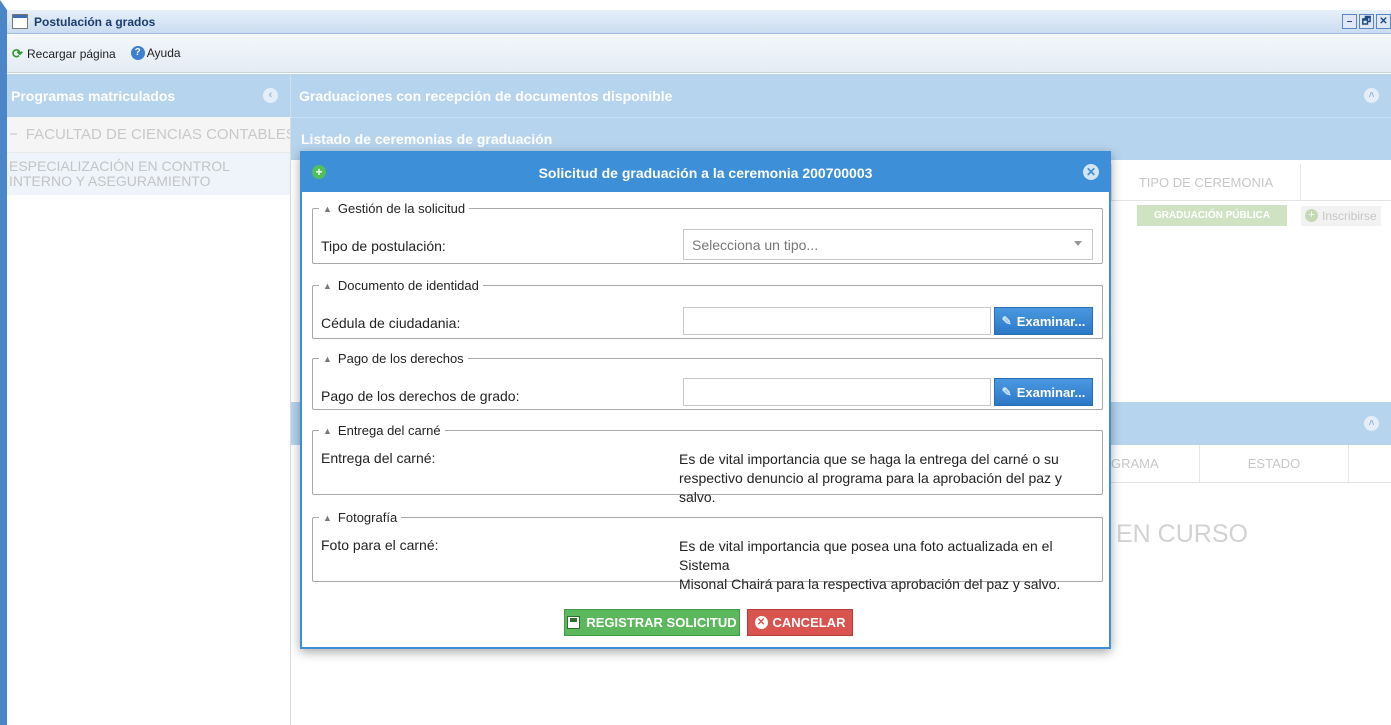 The image size is (1391, 725). Describe the element at coordinates (383, 246) in the screenshot. I see `application-type-label: Tipo de postulación:` at that location.